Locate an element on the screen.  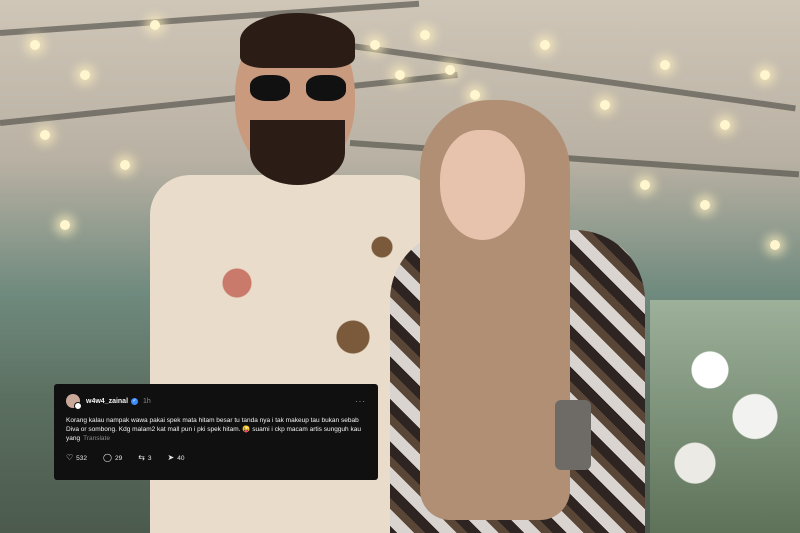
verified-badge-icon: ✓ is located at coordinates (135, 401).